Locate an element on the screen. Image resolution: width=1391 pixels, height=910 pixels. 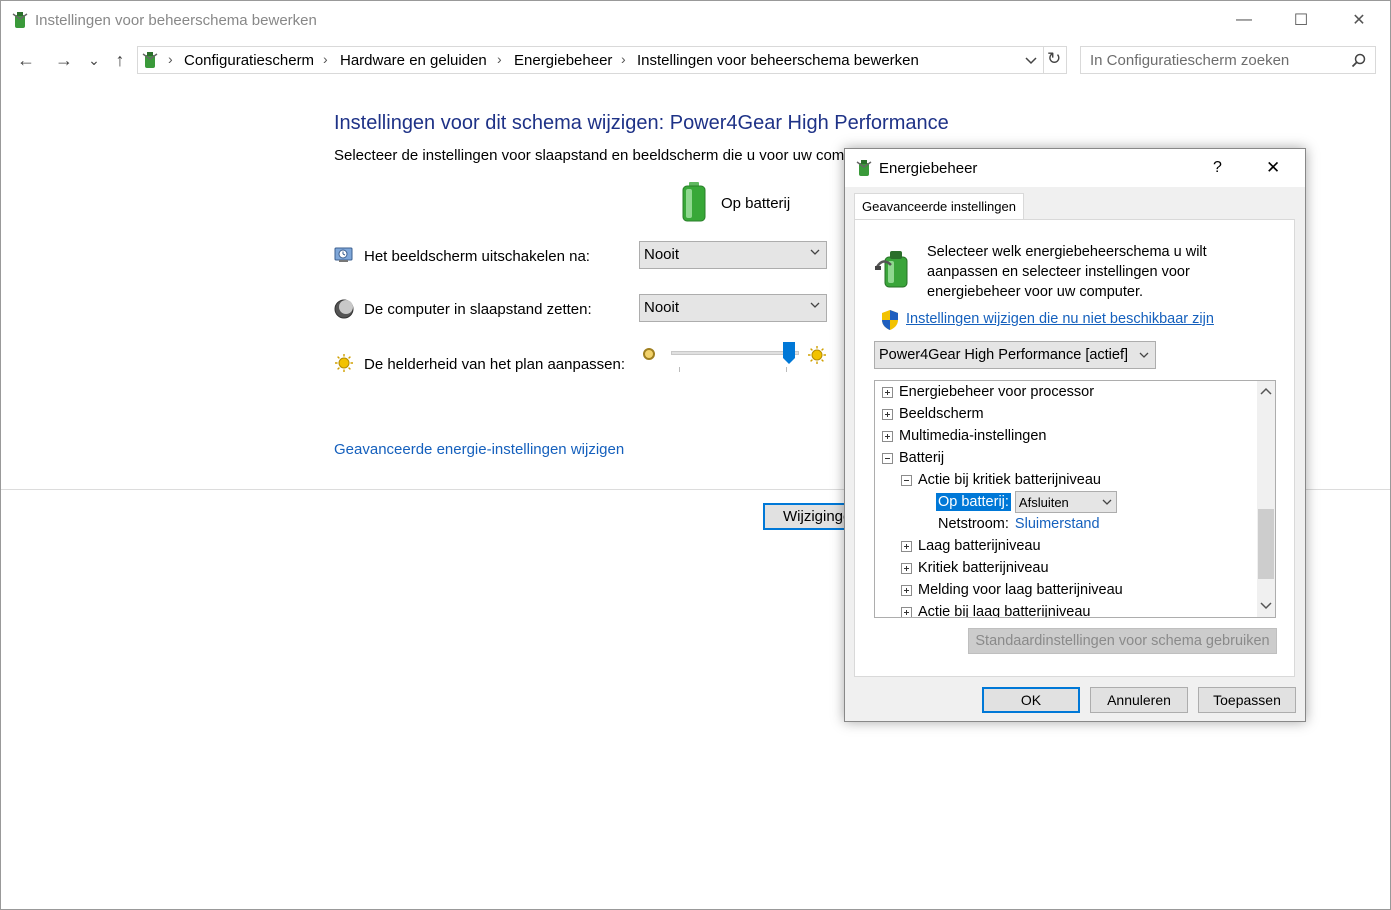
tree-item-low-notification: Melding voor laag batterijniveau is located at coordinates (1012, 590).